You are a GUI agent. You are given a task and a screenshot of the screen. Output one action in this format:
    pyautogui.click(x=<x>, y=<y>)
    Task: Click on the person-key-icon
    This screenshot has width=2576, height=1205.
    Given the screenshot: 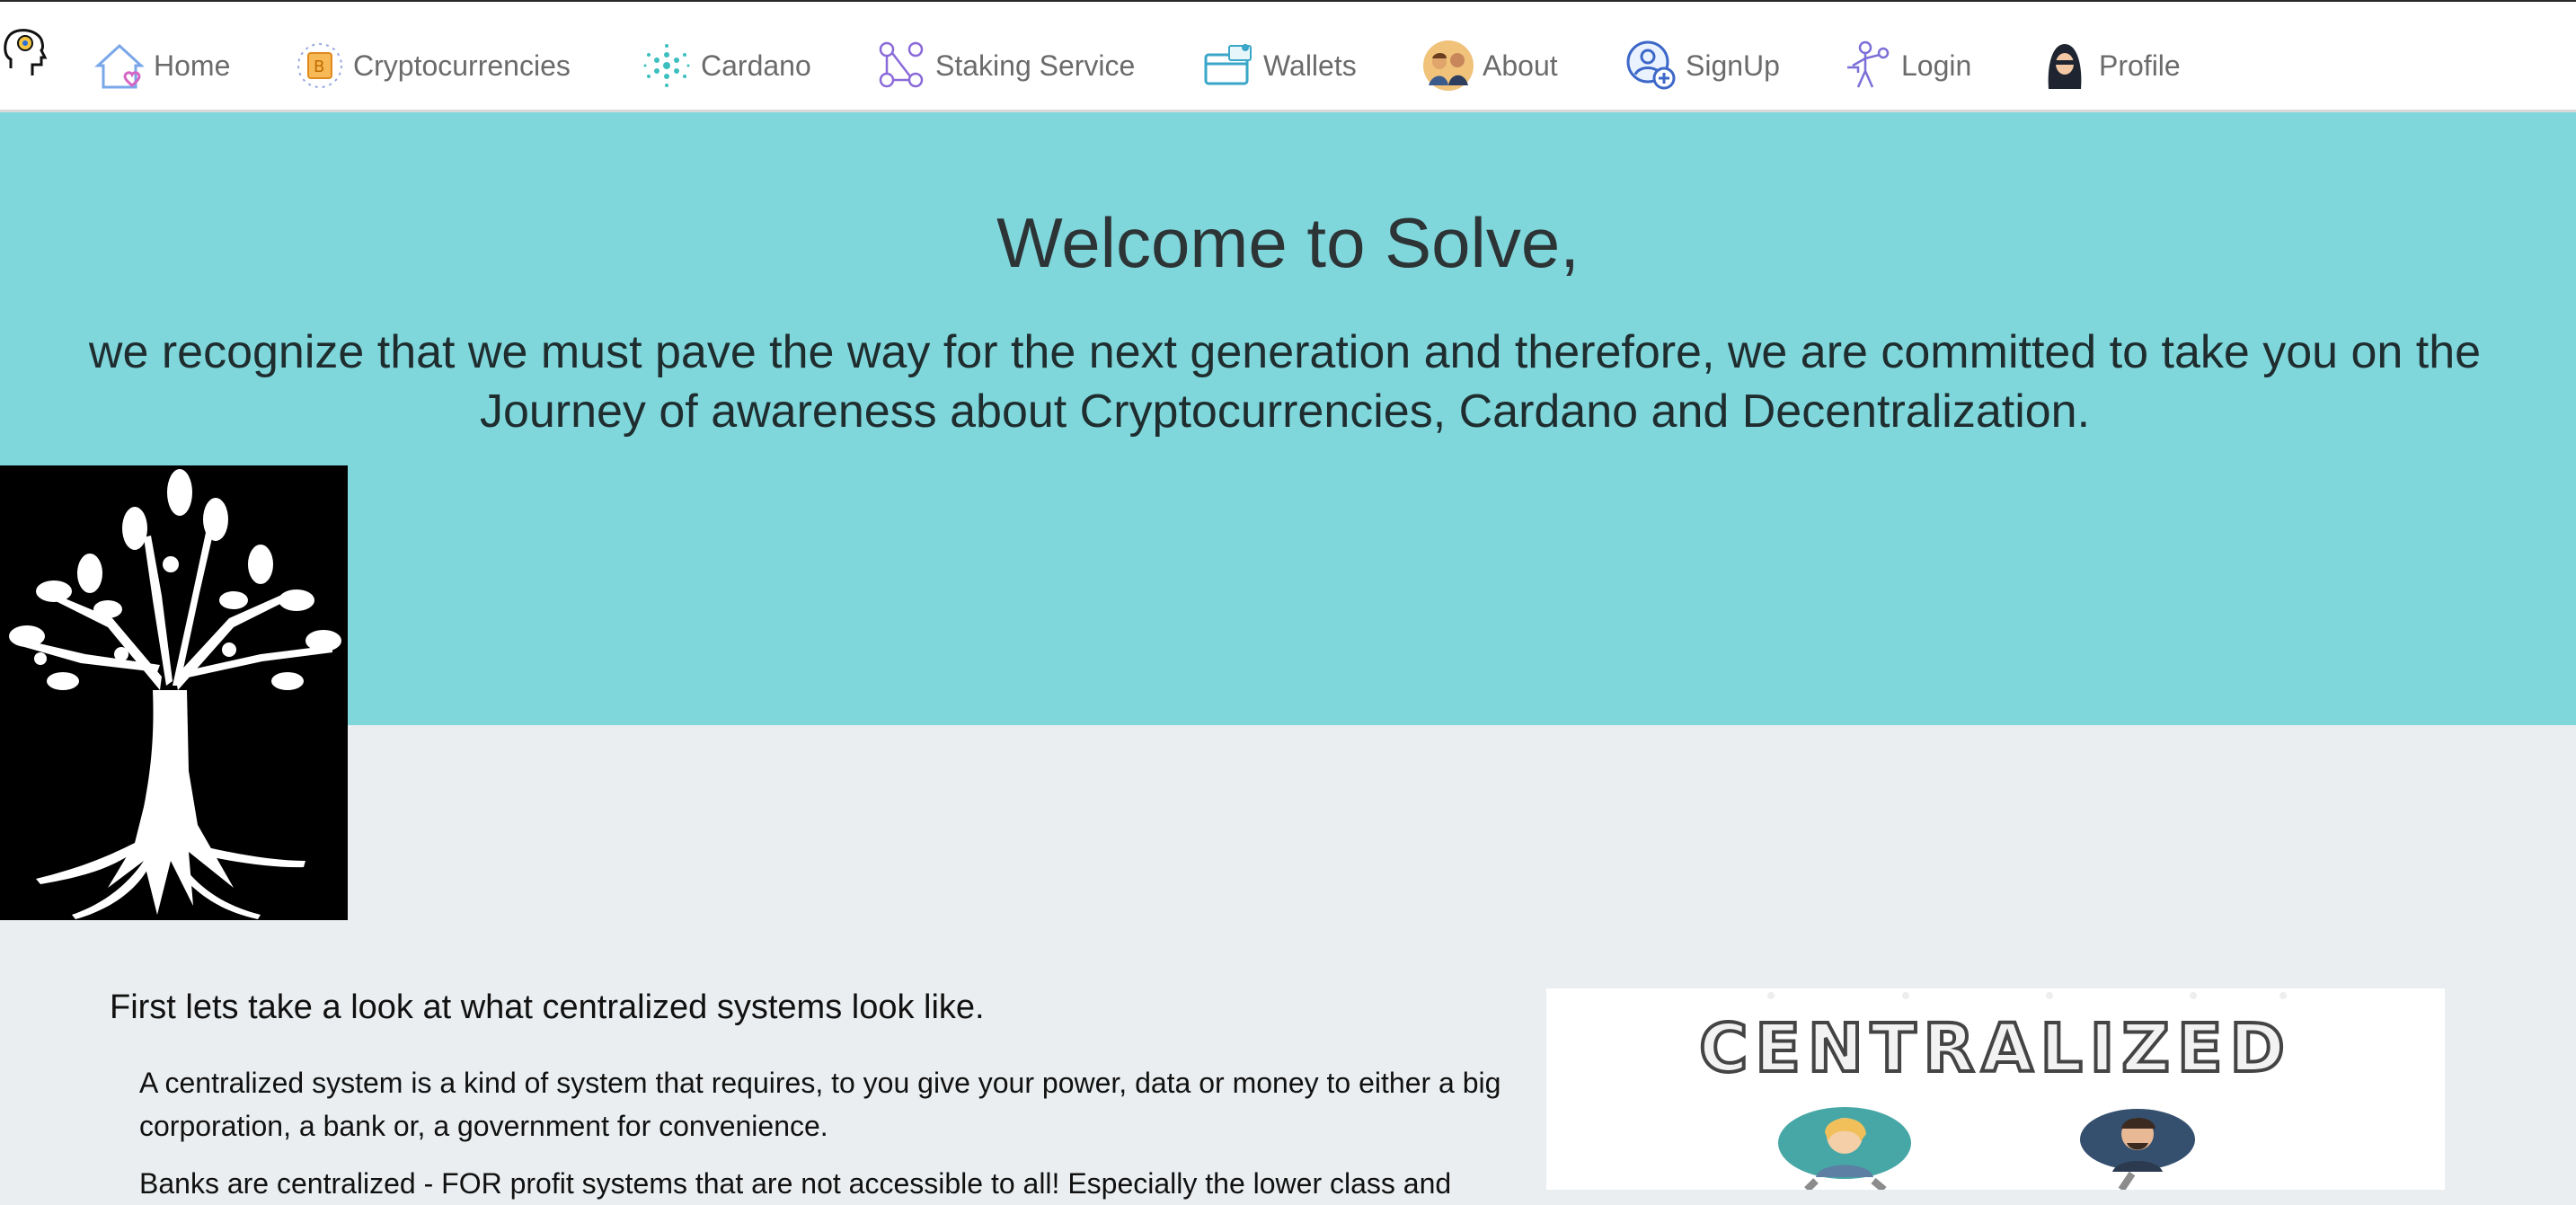 What is the action you would take?
    pyautogui.click(x=1867, y=66)
    